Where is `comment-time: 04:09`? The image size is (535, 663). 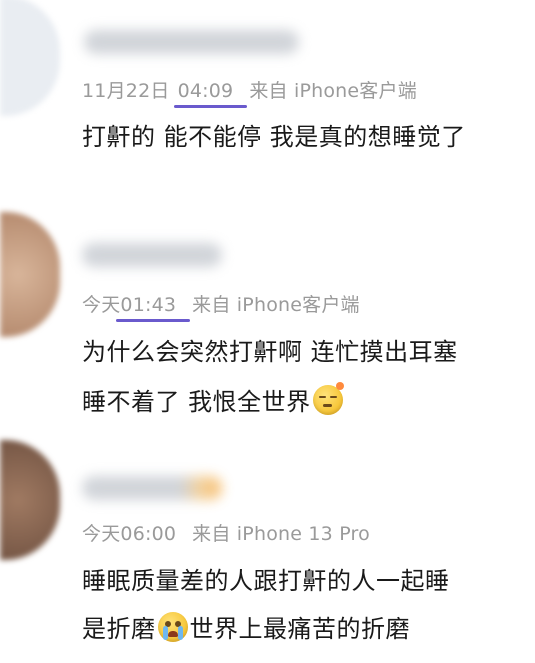 comment-time: 04:09 is located at coordinates (210, 94).